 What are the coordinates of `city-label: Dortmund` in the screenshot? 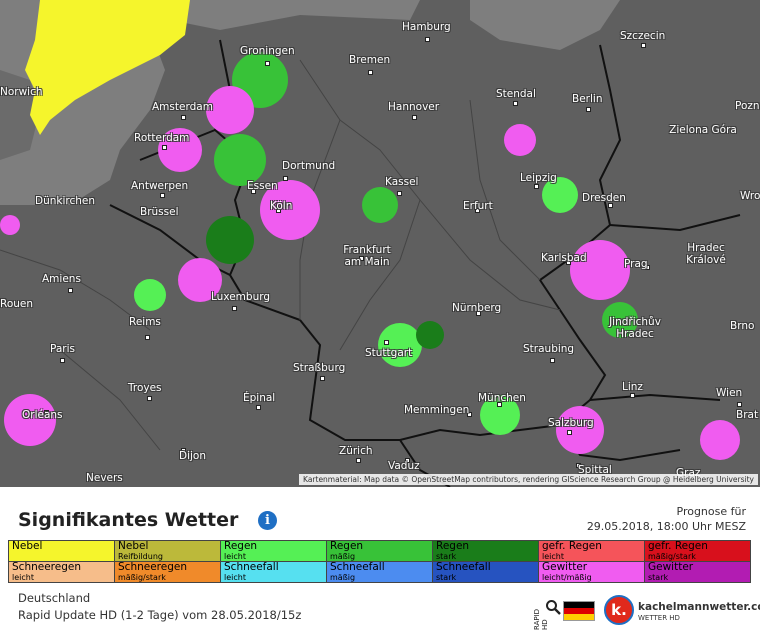 It's located at (309, 166).